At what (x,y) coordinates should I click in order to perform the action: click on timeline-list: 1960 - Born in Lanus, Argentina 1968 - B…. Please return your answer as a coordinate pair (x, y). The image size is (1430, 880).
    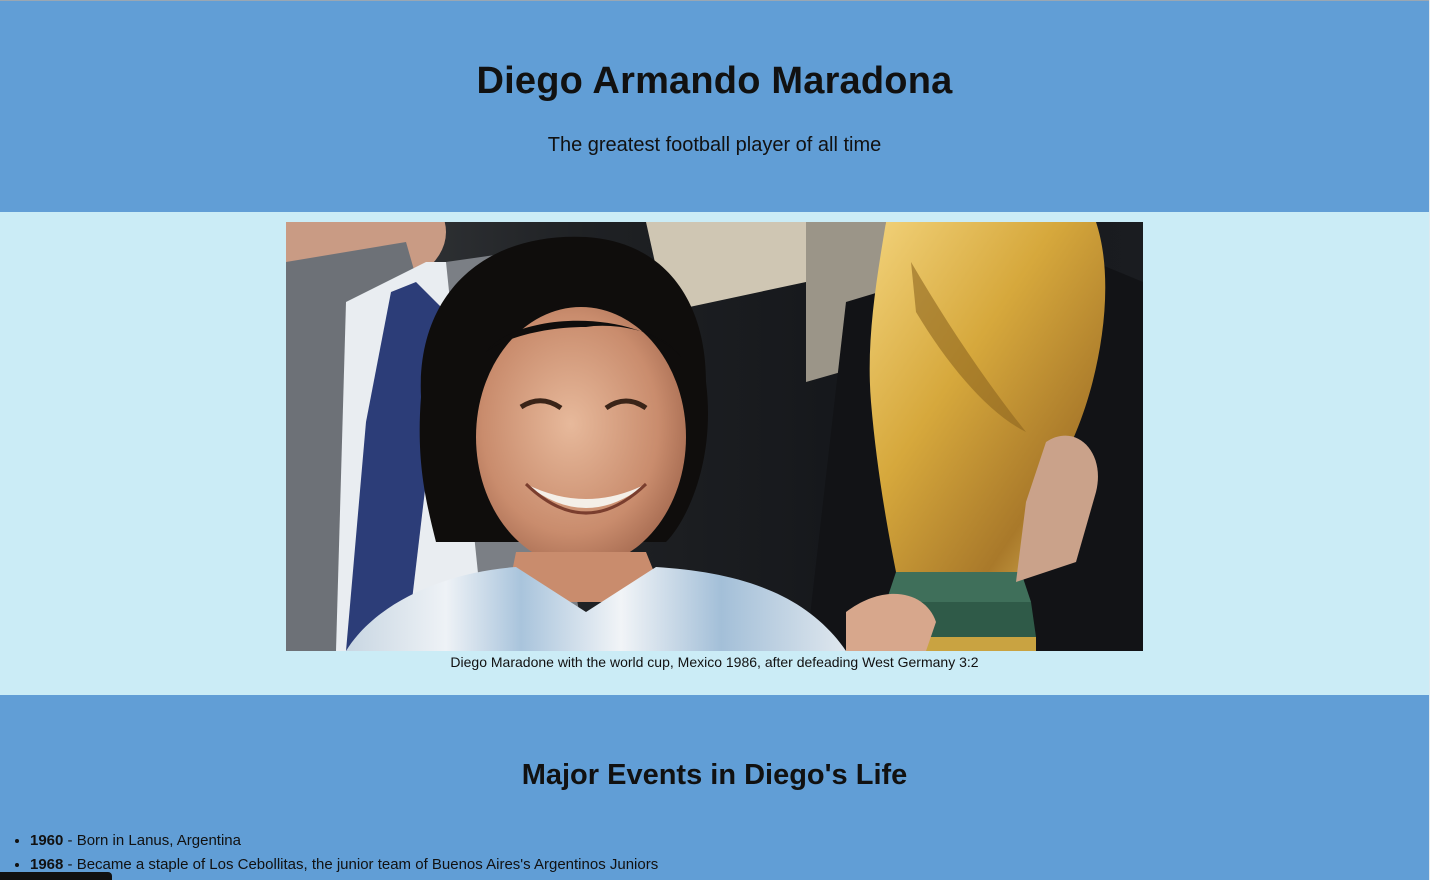
    Looking at the image, I should click on (329, 853).